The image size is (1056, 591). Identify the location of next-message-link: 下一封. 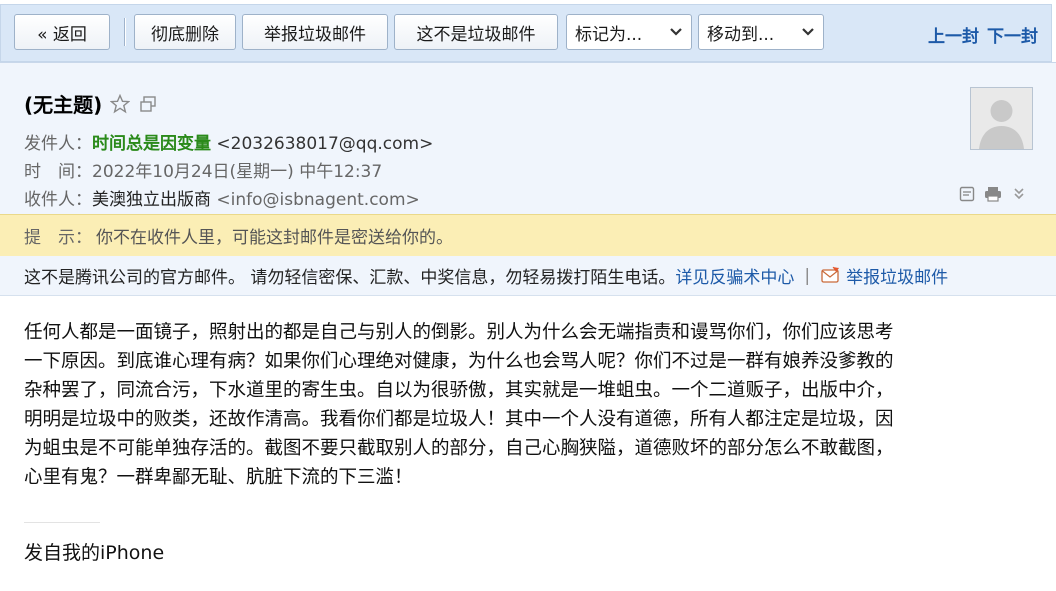
(1012, 34).